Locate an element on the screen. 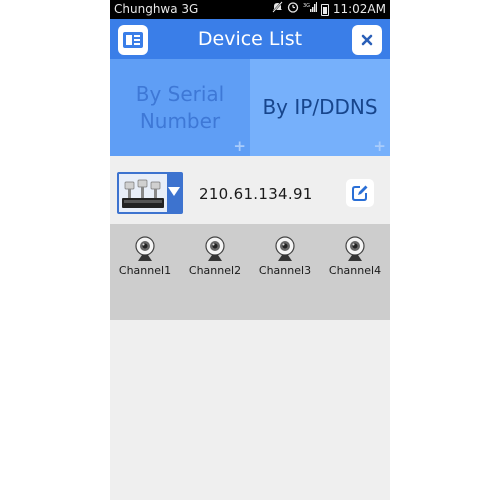 The width and height of the screenshot is (500, 500). tab-by-ip-ddns: By IP/DDNS + is located at coordinates (320, 107).